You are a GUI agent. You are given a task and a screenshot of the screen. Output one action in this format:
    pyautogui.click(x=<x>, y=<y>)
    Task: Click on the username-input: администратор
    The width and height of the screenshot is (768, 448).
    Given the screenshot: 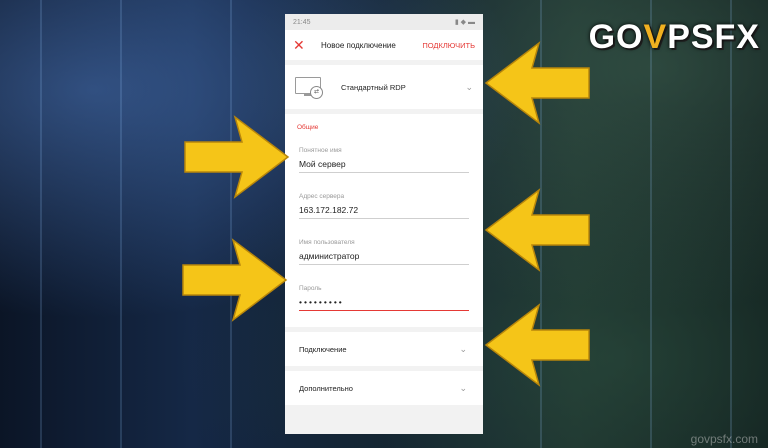 What is the action you would take?
    pyautogui.click(x=384, y=255)
    